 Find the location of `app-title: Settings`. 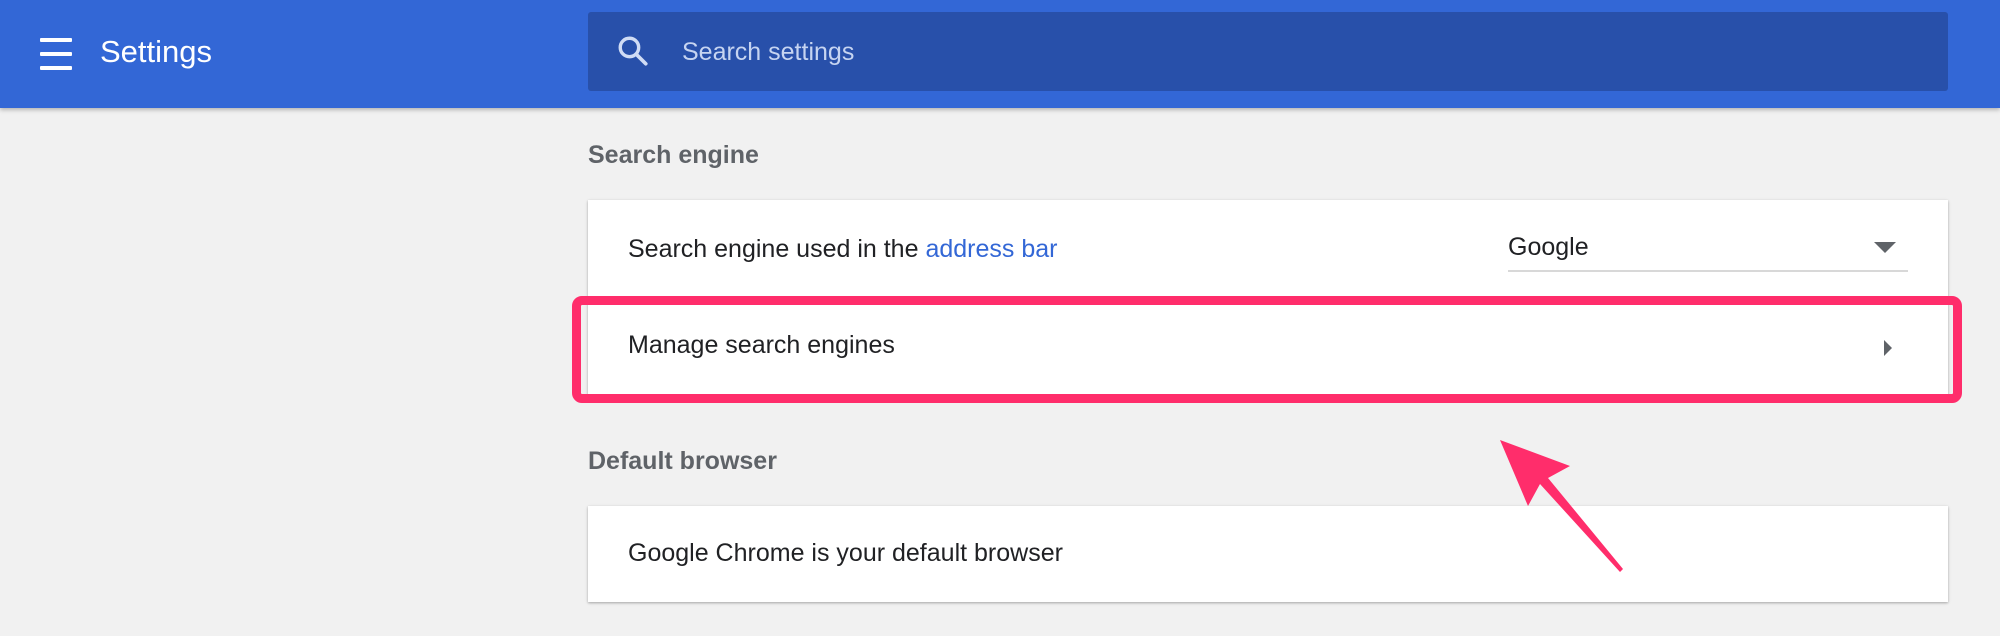

app-title: Settings is located at coordinates (156, 51).